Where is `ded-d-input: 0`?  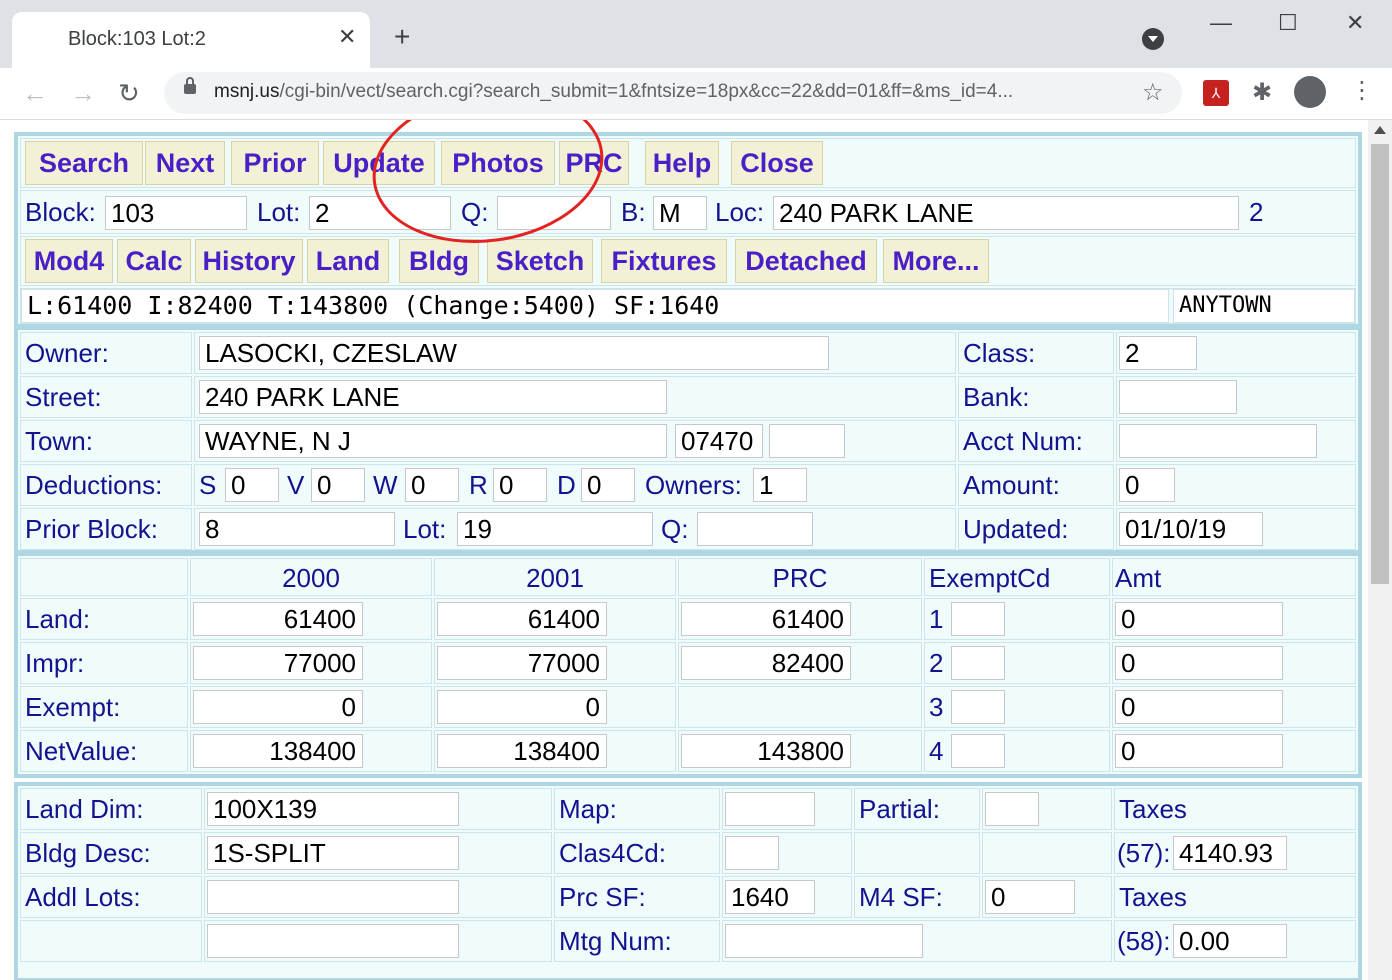
ded-d-input: 0 is located at coordinates (608, 485).